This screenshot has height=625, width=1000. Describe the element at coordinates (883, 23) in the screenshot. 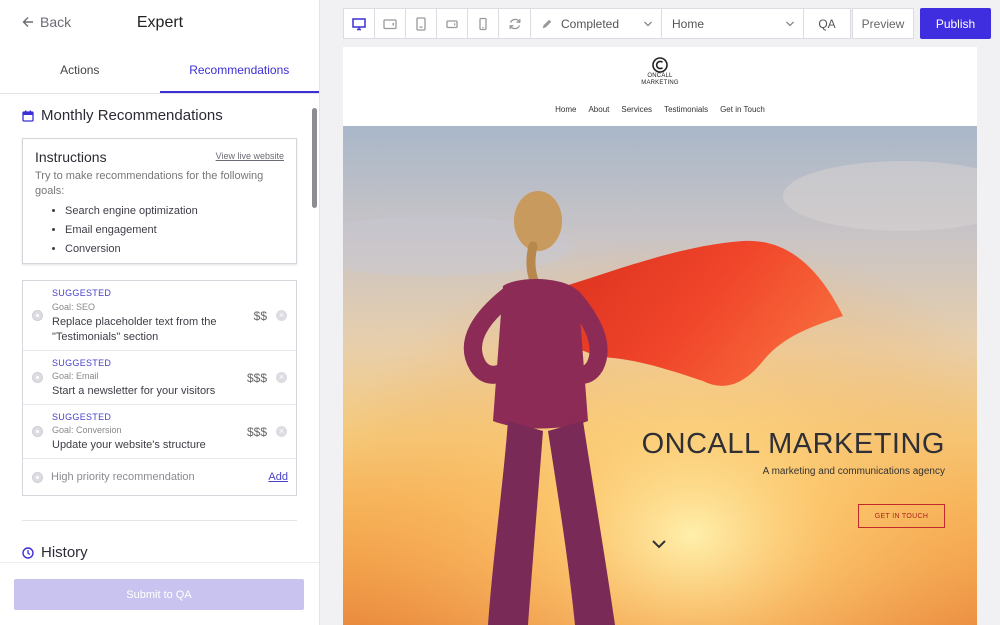

I see `preview-button: Preview` at that location.